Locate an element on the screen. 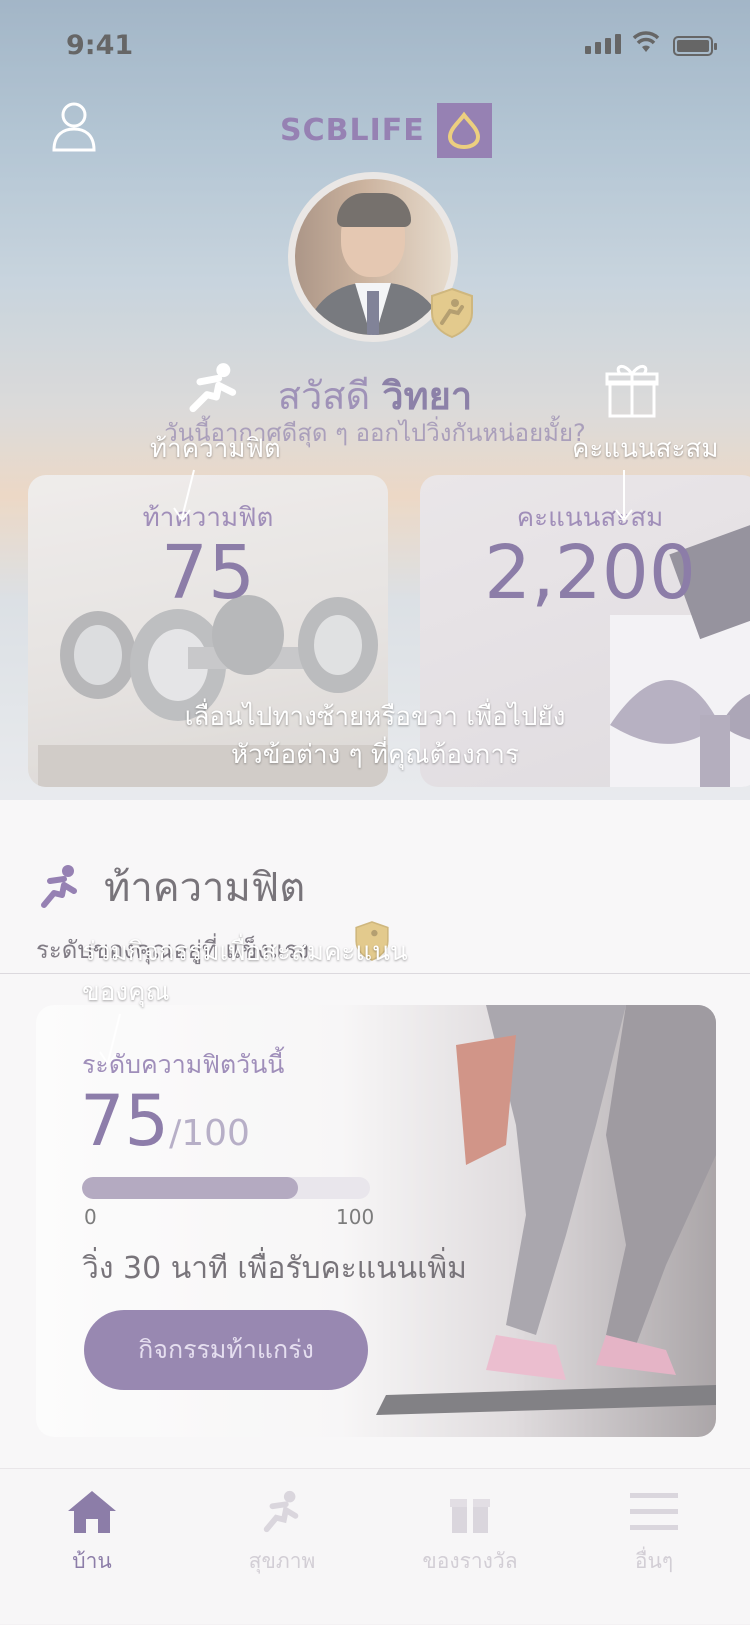 This screenshot has width=750, height=1625. gift-tab-icon is located at coordinates (470, 1516).